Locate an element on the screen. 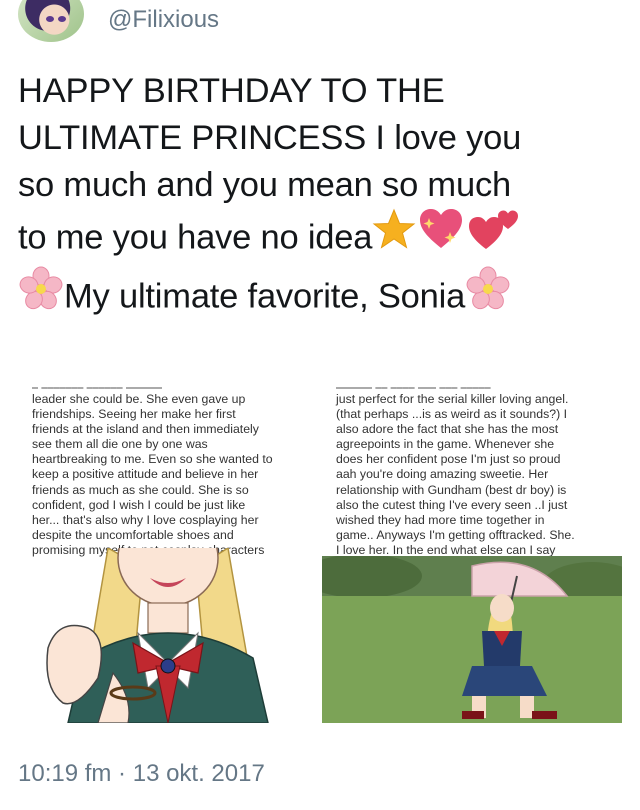 Image resolution: width=640 pixels, height=810 pixels. tweet-line: so much and you mean so much is located at coordinates (264, 185).